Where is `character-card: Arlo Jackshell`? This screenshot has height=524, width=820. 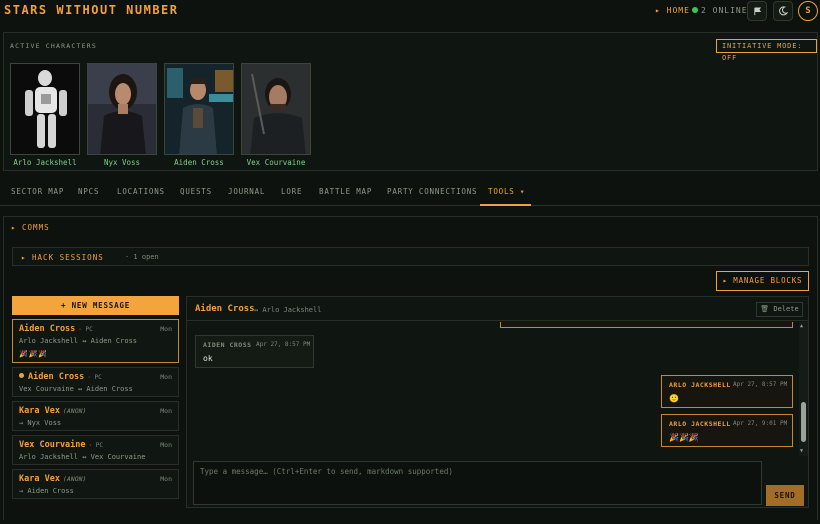
character-card: Arlo Jackshell is located at coordinates (45, 115).